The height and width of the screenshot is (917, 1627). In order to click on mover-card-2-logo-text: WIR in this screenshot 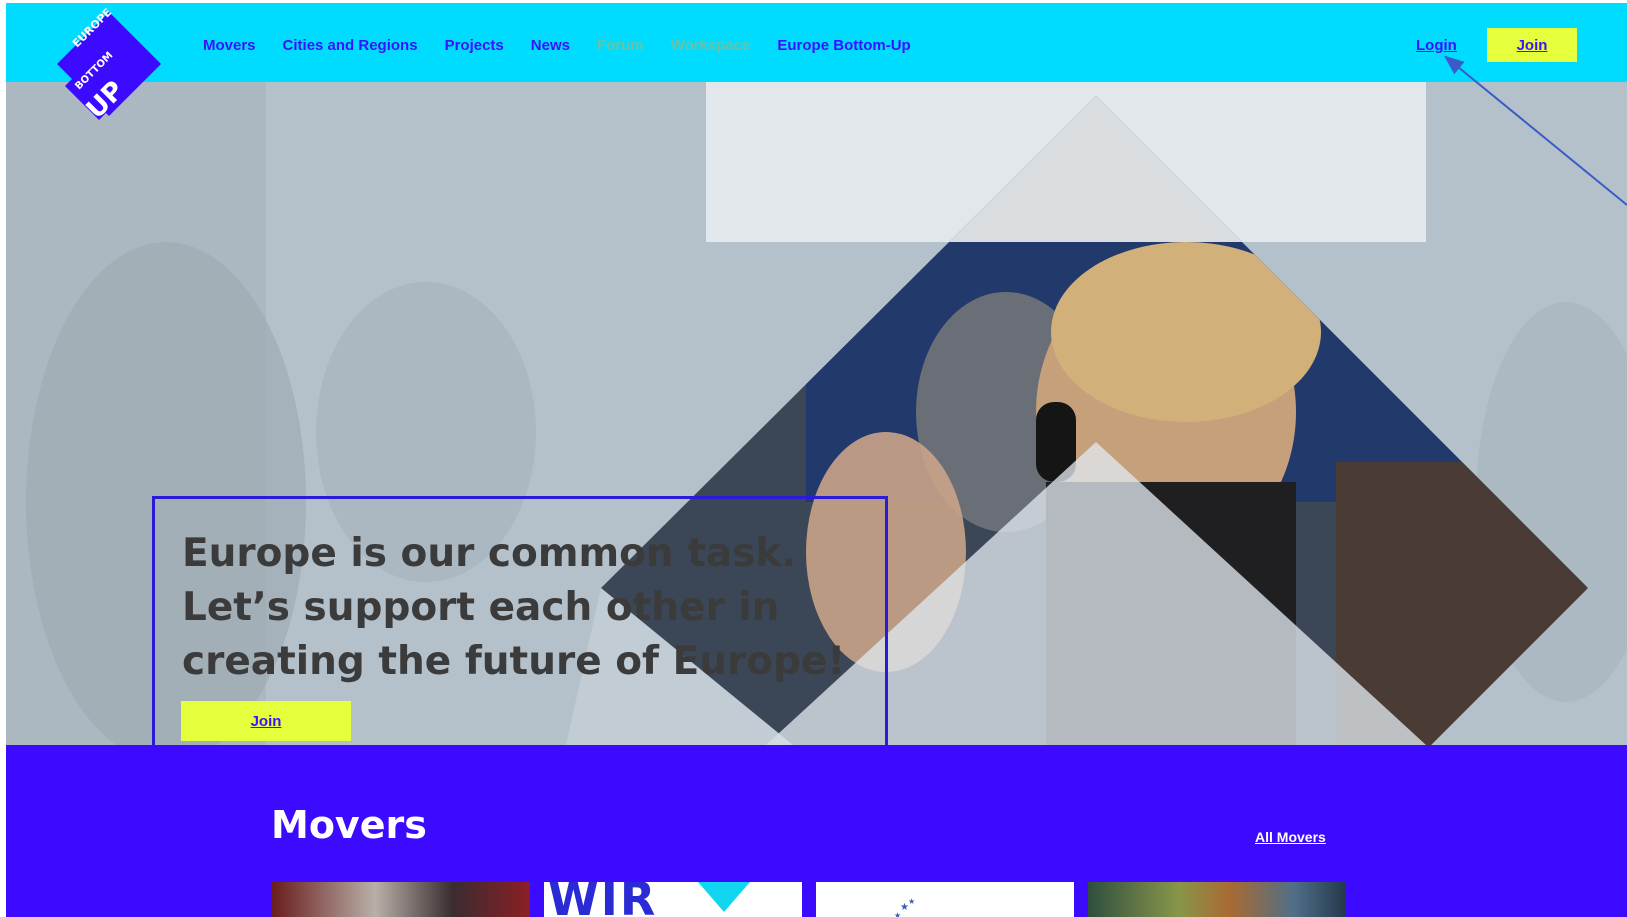, I will do `click(603, 899)`.